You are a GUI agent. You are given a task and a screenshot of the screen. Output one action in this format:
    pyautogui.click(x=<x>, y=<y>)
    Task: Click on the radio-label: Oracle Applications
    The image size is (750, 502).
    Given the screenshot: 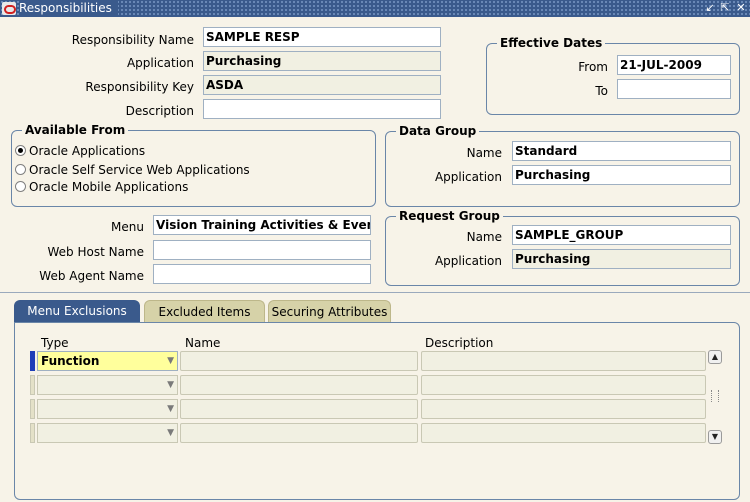 What is the action you would take?
    pyautogui.click(x=87, y=151)
    